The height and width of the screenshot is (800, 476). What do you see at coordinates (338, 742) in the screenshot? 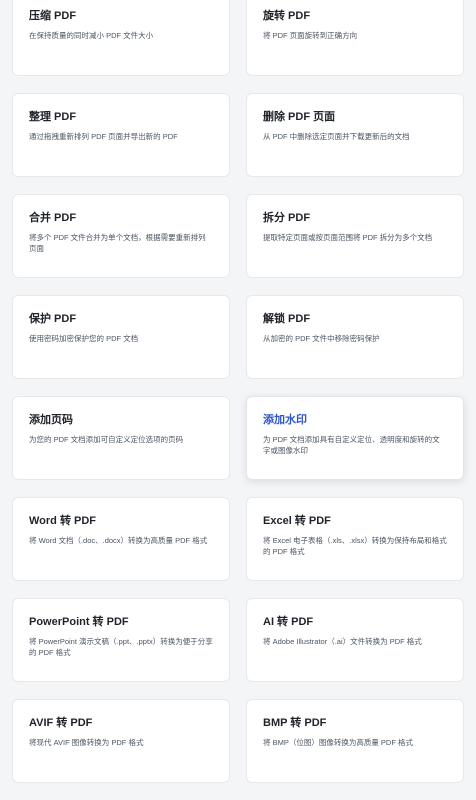
I see `tool-card-description: 将 BMP（位图）图像转换为高质量 PDF 格式` at bounding box center [338, 742].